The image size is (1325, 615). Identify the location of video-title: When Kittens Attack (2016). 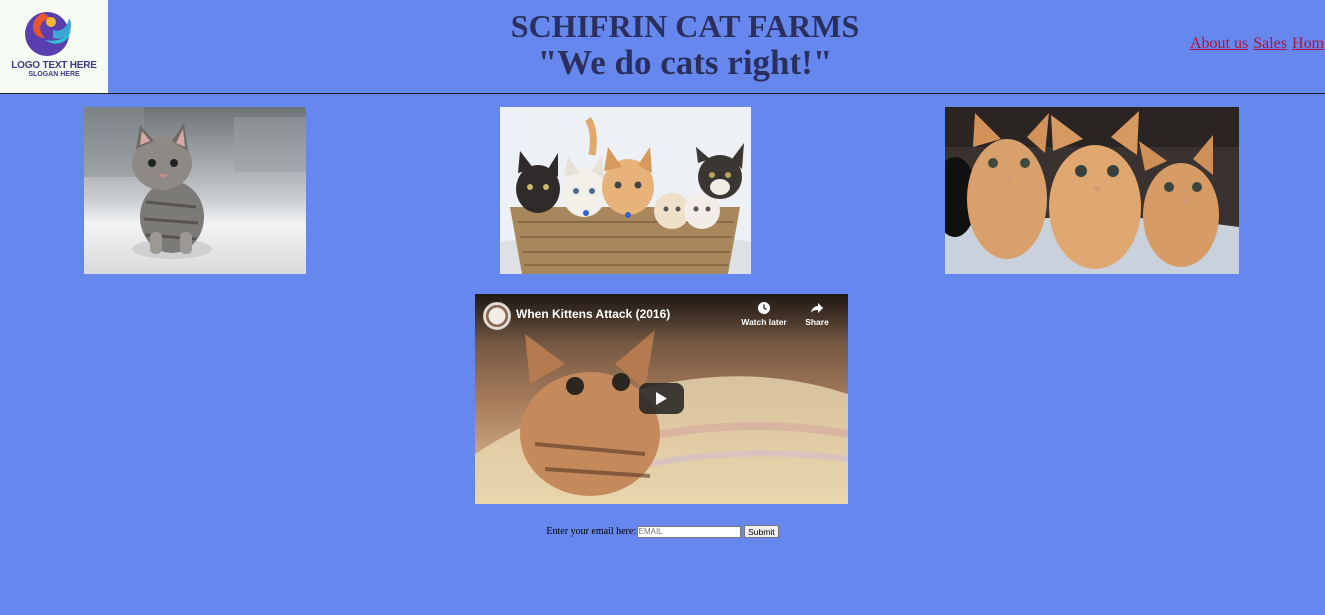
(593, 314).